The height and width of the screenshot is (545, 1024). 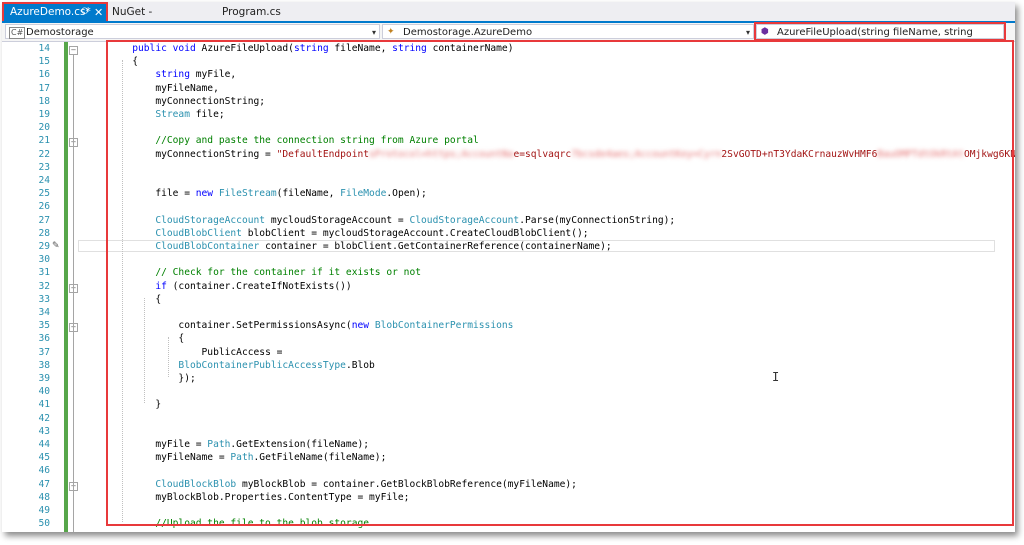 I want to click on close-icon: ✕, so click(x=98, y=12).